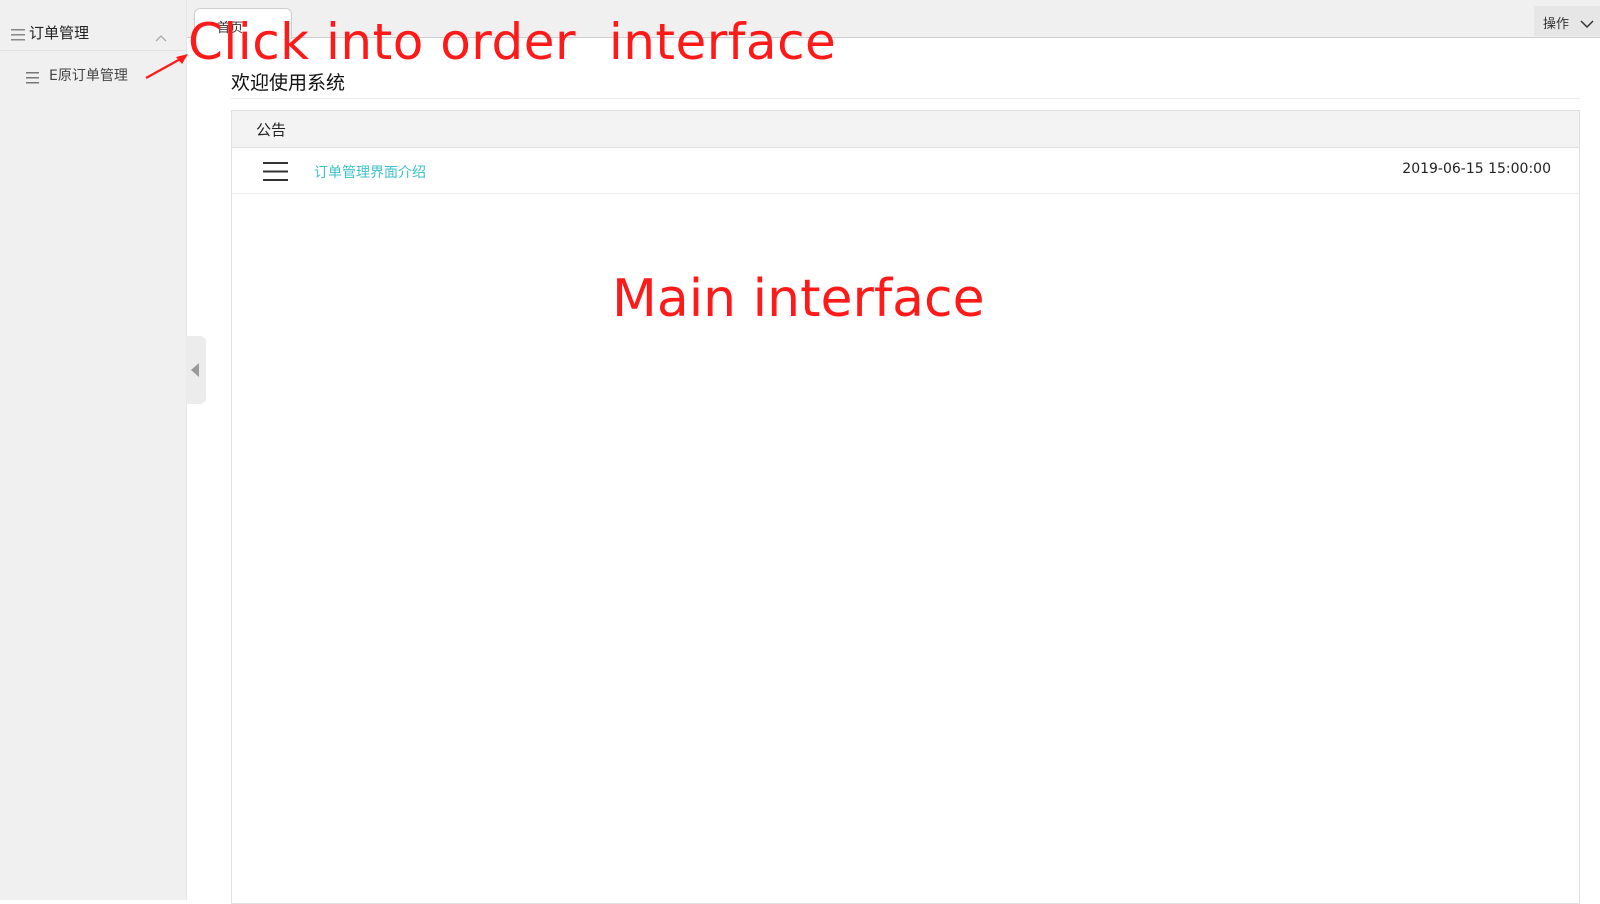 The width and height of the screenshot is (1600, 904). I want to click on annotation-click-into-order: Click into order interface, so click(512, 42).